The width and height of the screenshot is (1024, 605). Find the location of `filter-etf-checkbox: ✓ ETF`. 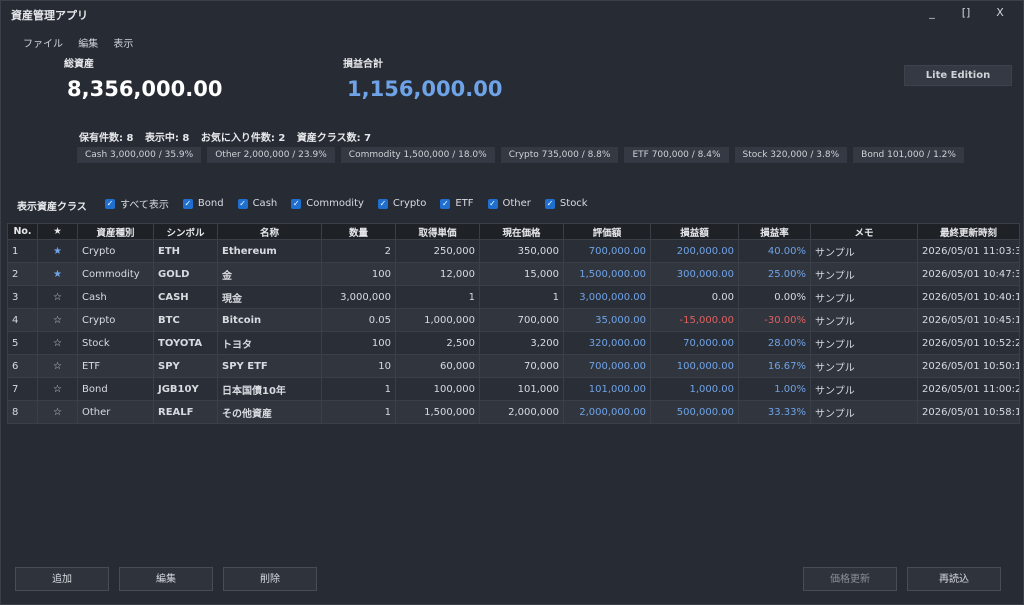

filter-etf-checkbox: ✓ ETF is located at coordinates (457, 203).